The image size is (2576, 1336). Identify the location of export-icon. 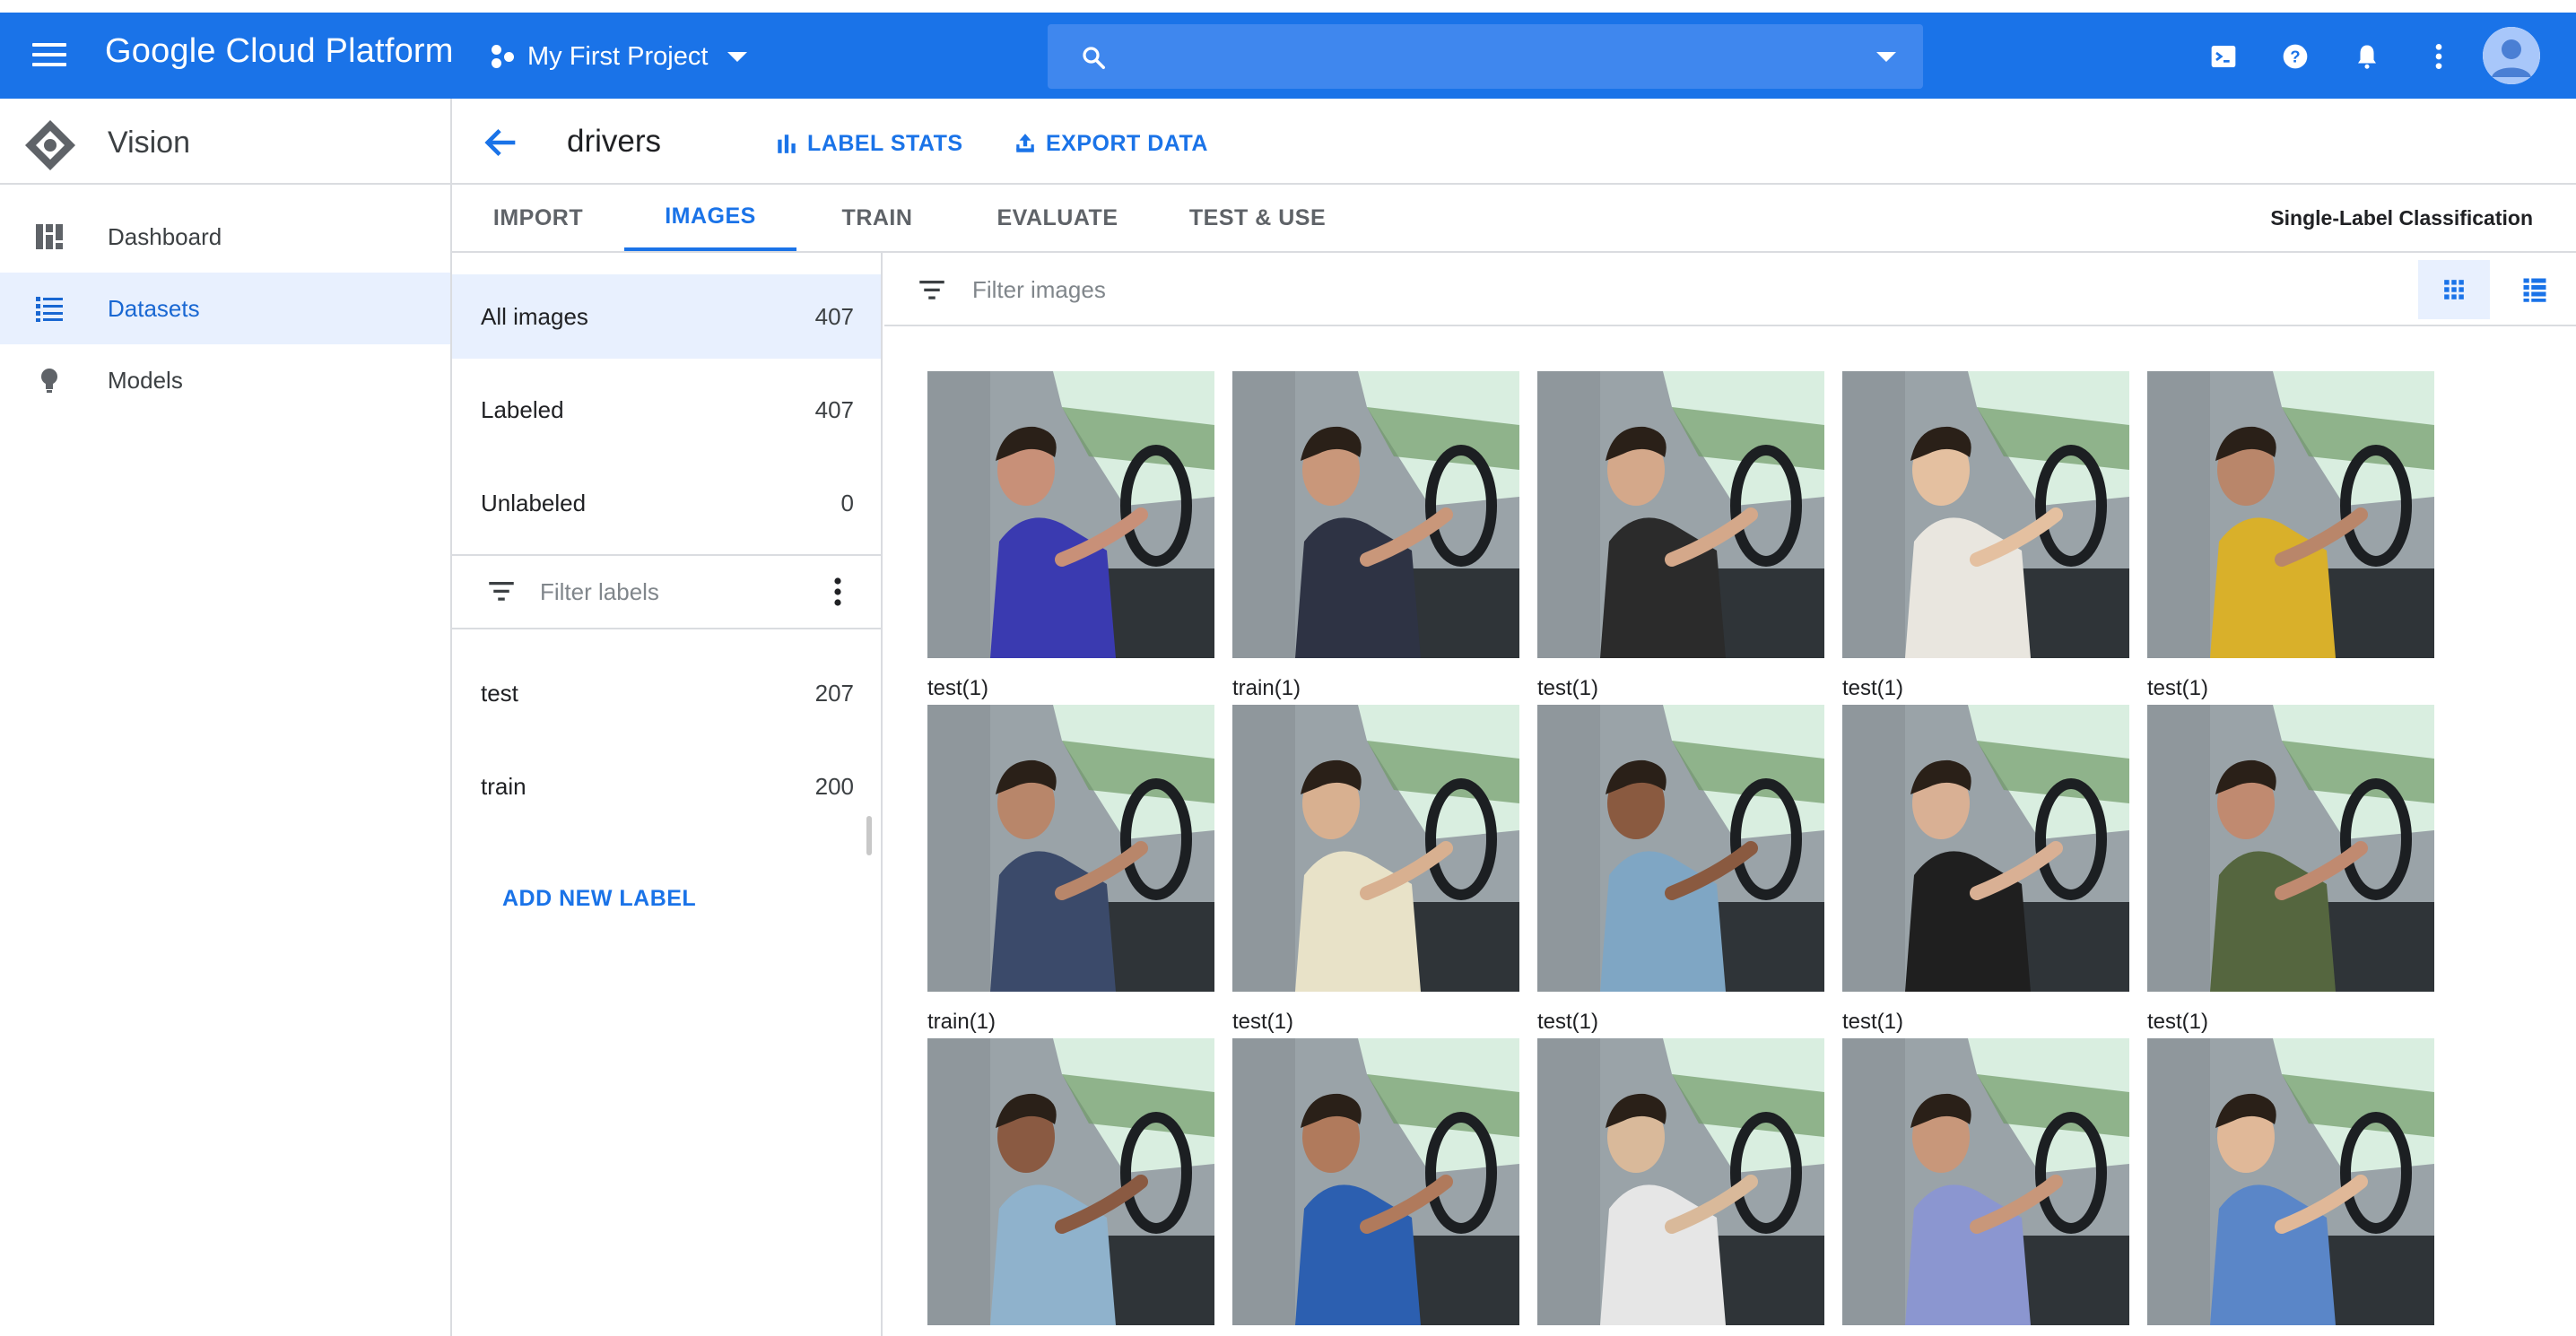
(1025, 143).